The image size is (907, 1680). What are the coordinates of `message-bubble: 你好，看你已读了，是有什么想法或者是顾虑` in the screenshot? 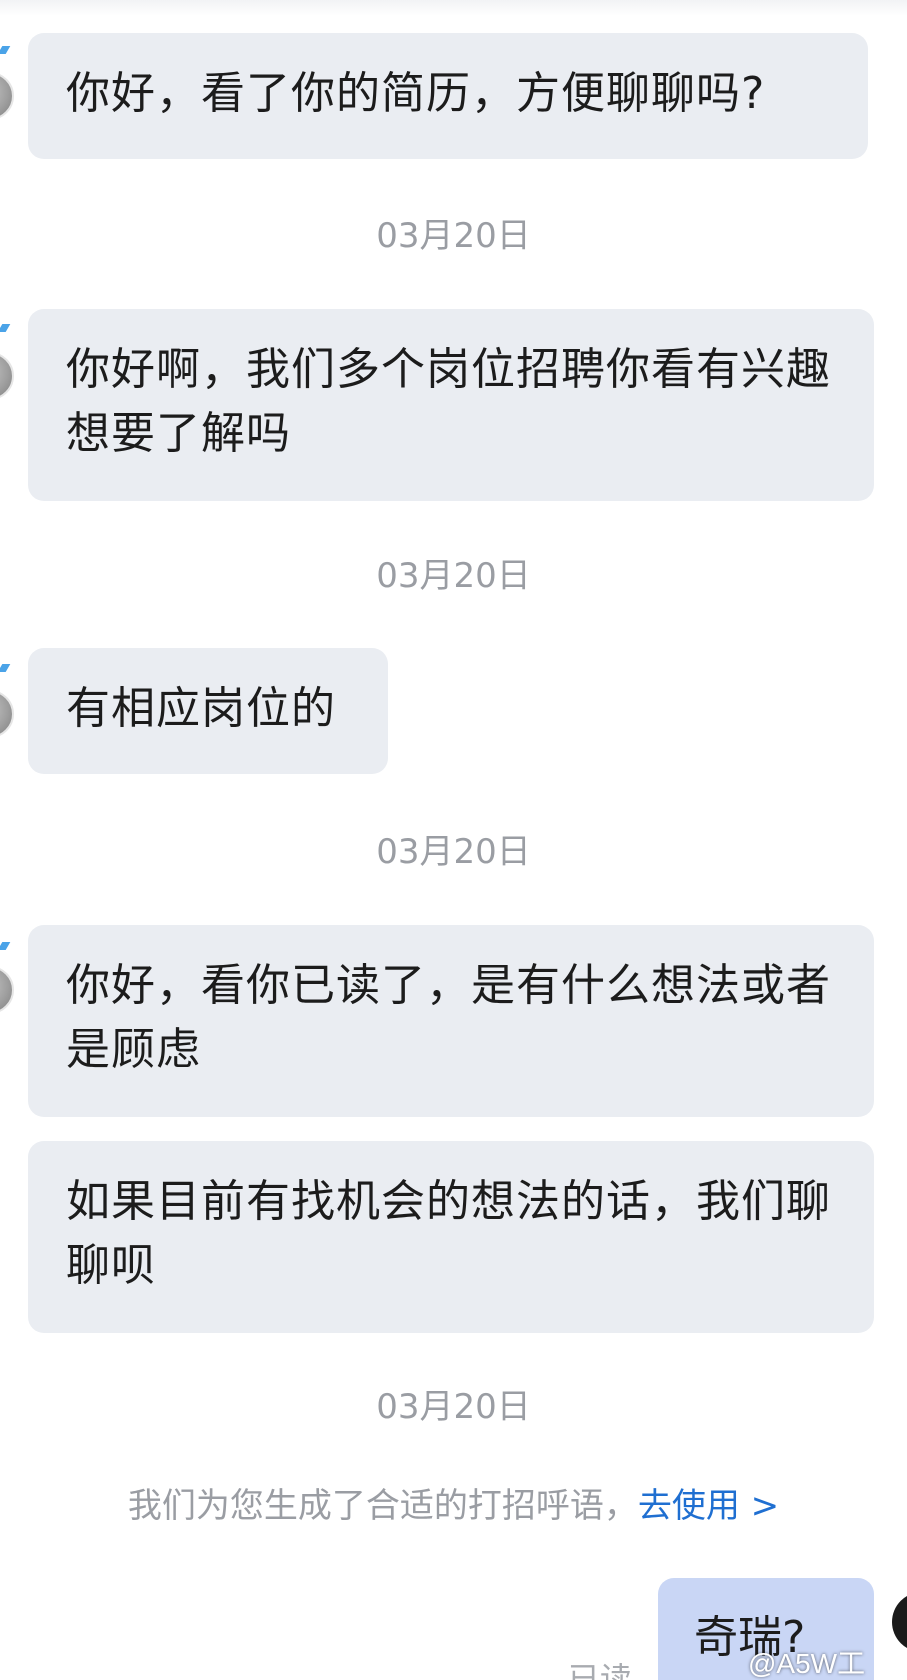 It's located at (451, 1021).